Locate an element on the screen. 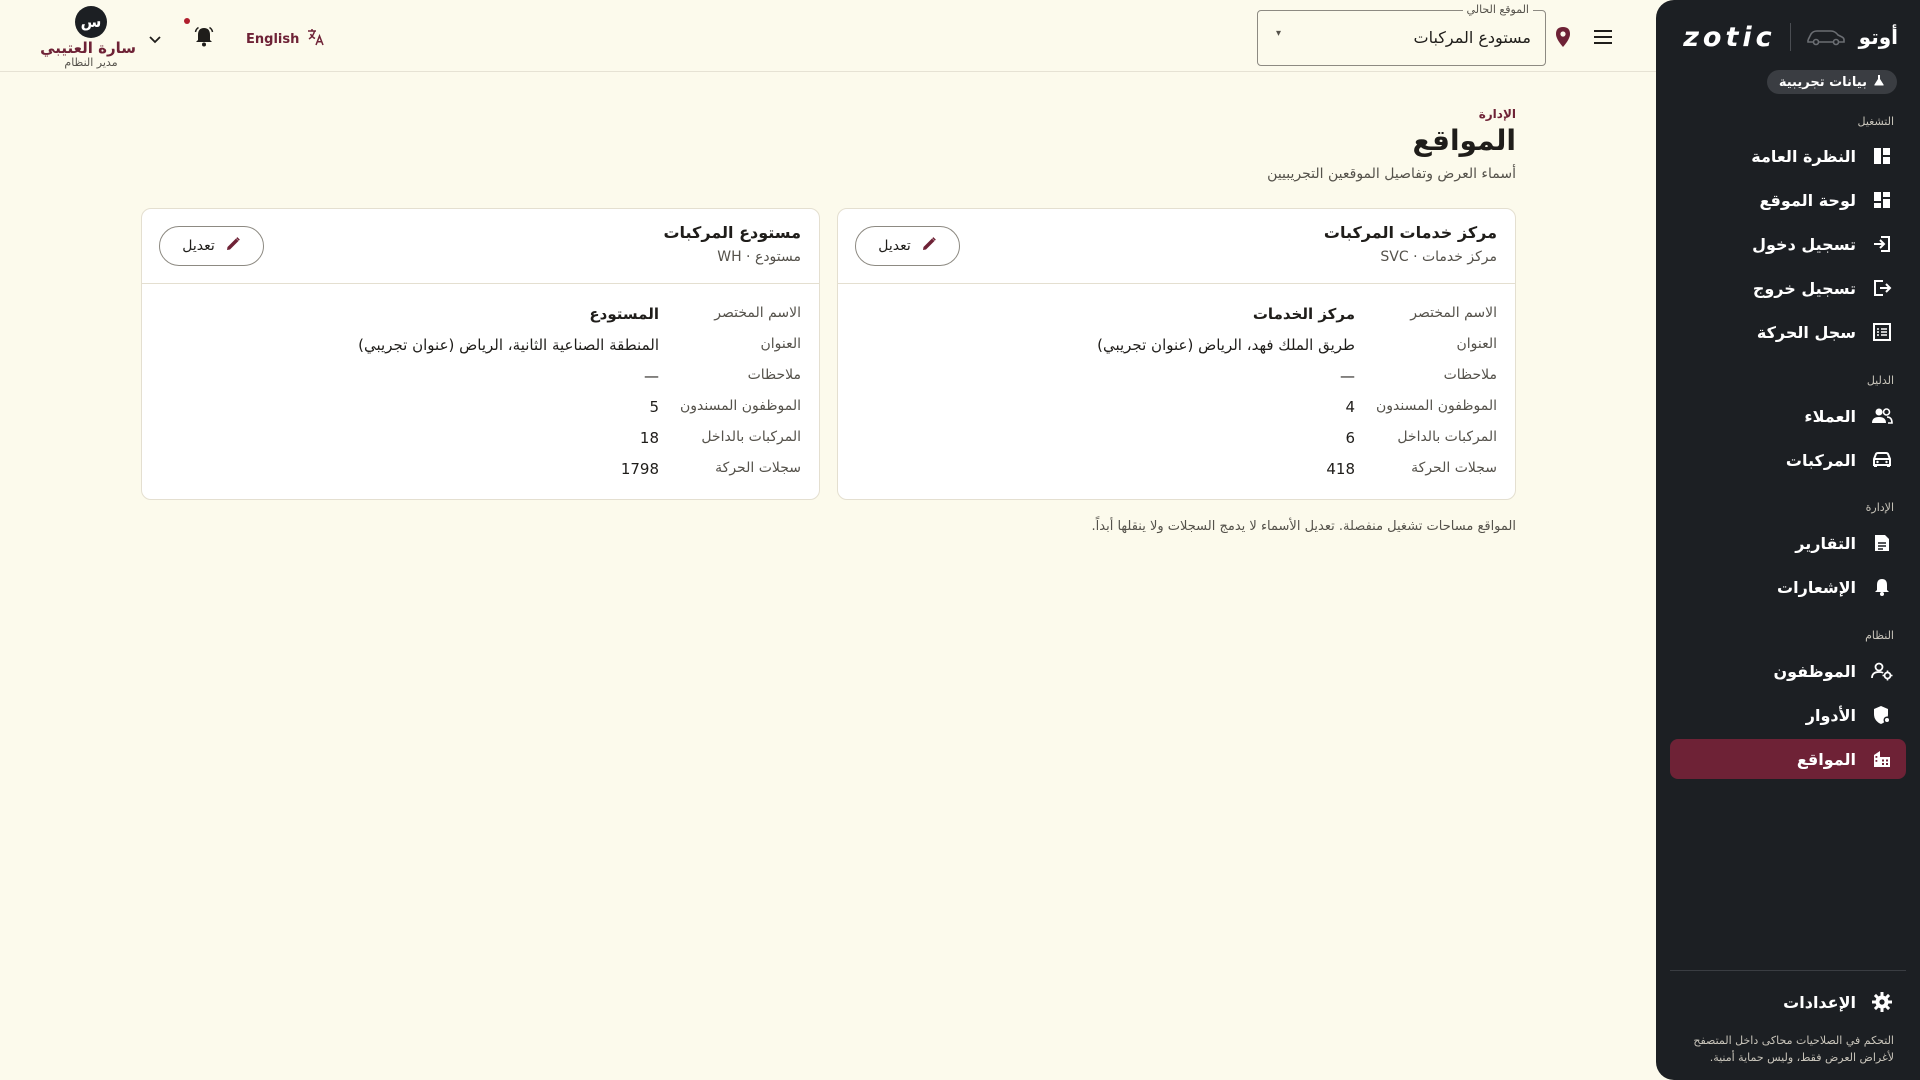  user-profile: س سارة العتيبي مدير النظام is located at coordinates (88, 37).